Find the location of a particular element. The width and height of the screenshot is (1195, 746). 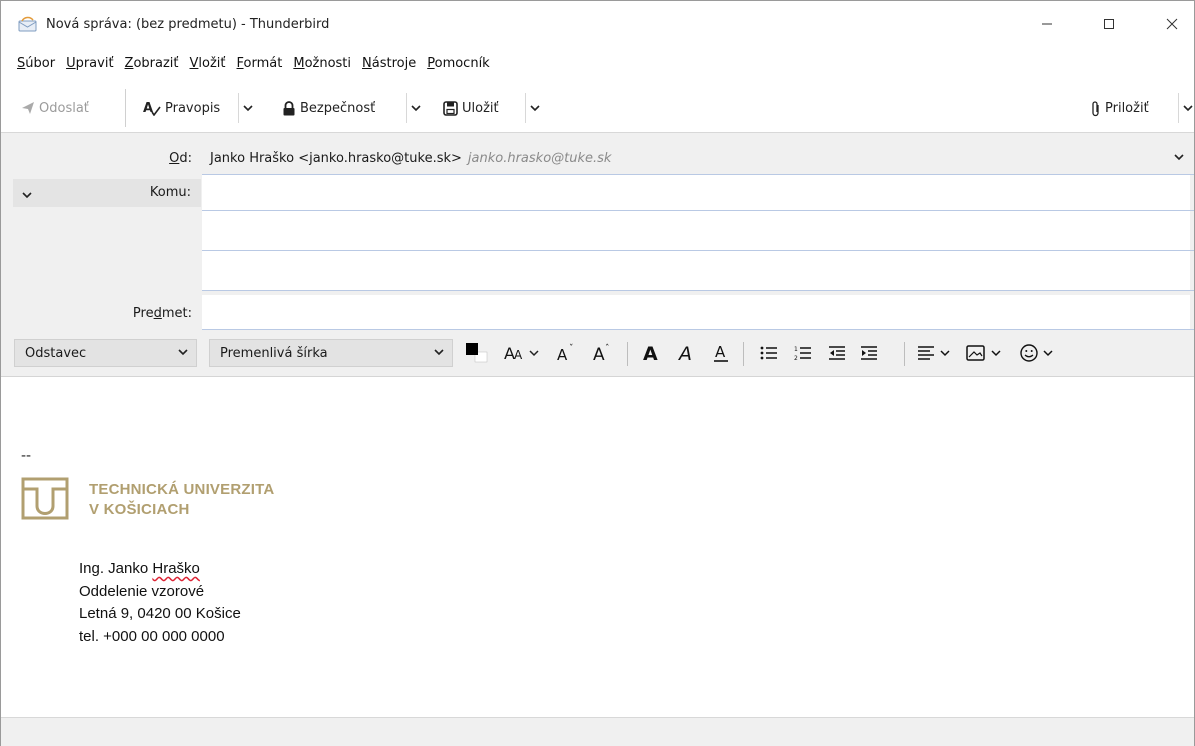

menu-edit: Upraviť is located at coordinates (89, 63).